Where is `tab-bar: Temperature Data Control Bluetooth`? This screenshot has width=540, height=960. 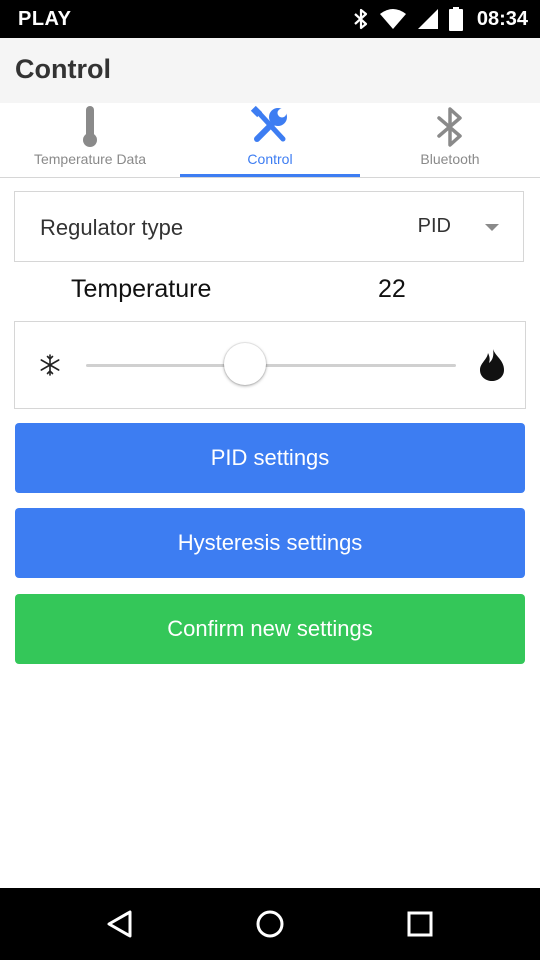 tab-bar: Temperature Data Control Bluetooth is located at coordinates (270, 140).